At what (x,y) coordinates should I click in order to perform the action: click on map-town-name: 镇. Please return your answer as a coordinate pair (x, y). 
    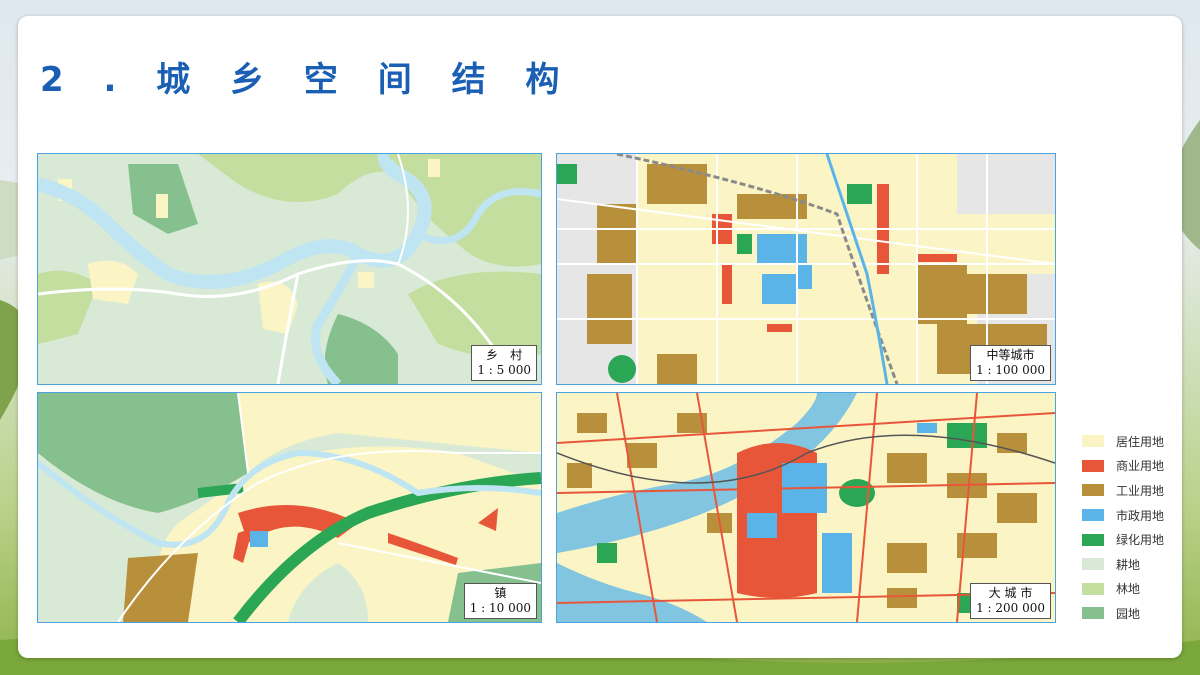
    Looking at the image, I should click on (500, 593).